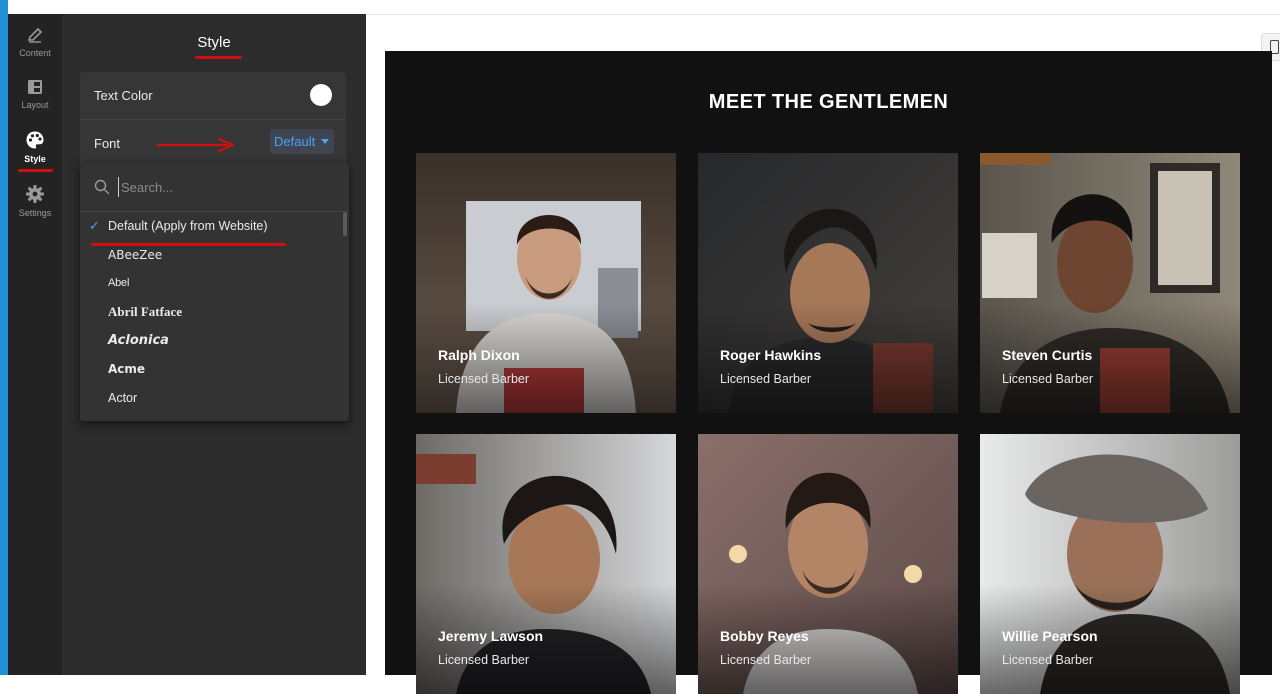 The height and width of the screenshot is (694, 1280). Describe the element at coordinates (35, 344) in the screenshot. I see `editor-icon-rail: Content Layout Style Settings` at that location.